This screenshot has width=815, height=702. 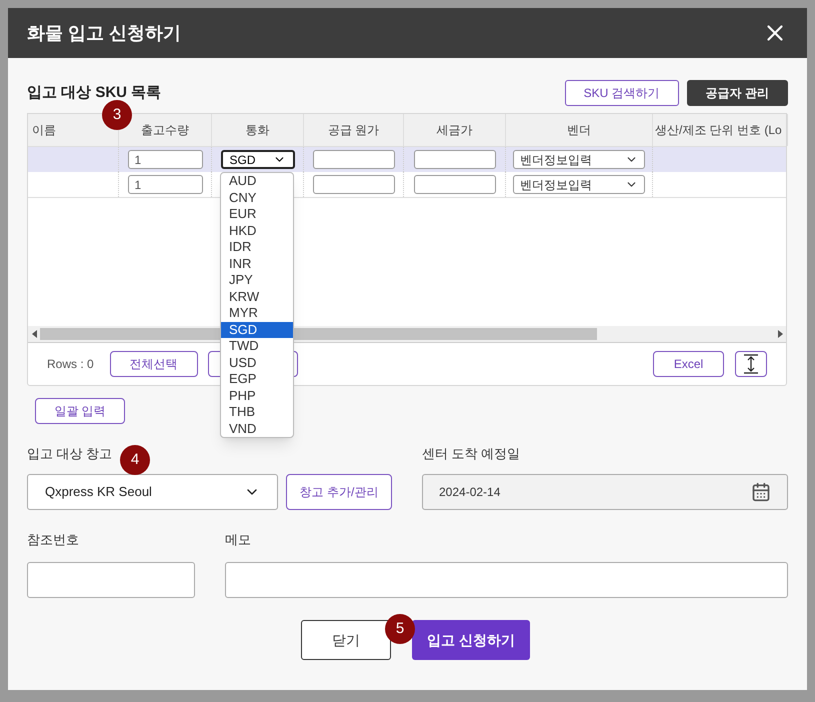 I want to click on currency-option: EUR, so click(x=257, y=214).